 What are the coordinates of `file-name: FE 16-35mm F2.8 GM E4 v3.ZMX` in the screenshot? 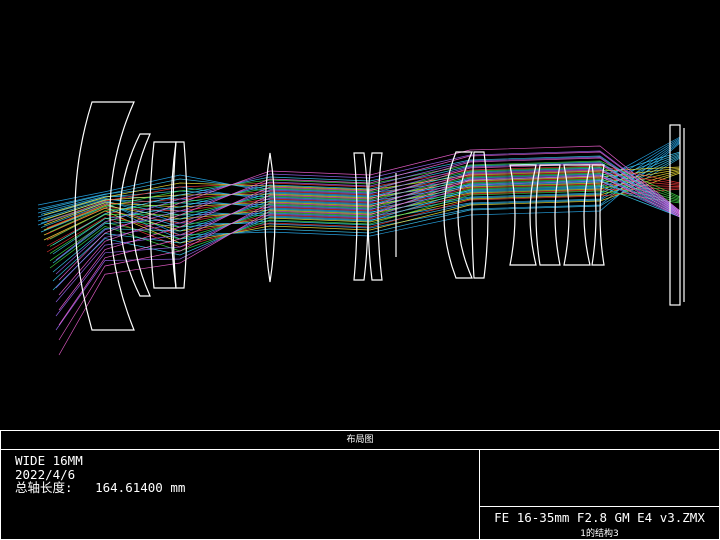 It's located at (599, 517).